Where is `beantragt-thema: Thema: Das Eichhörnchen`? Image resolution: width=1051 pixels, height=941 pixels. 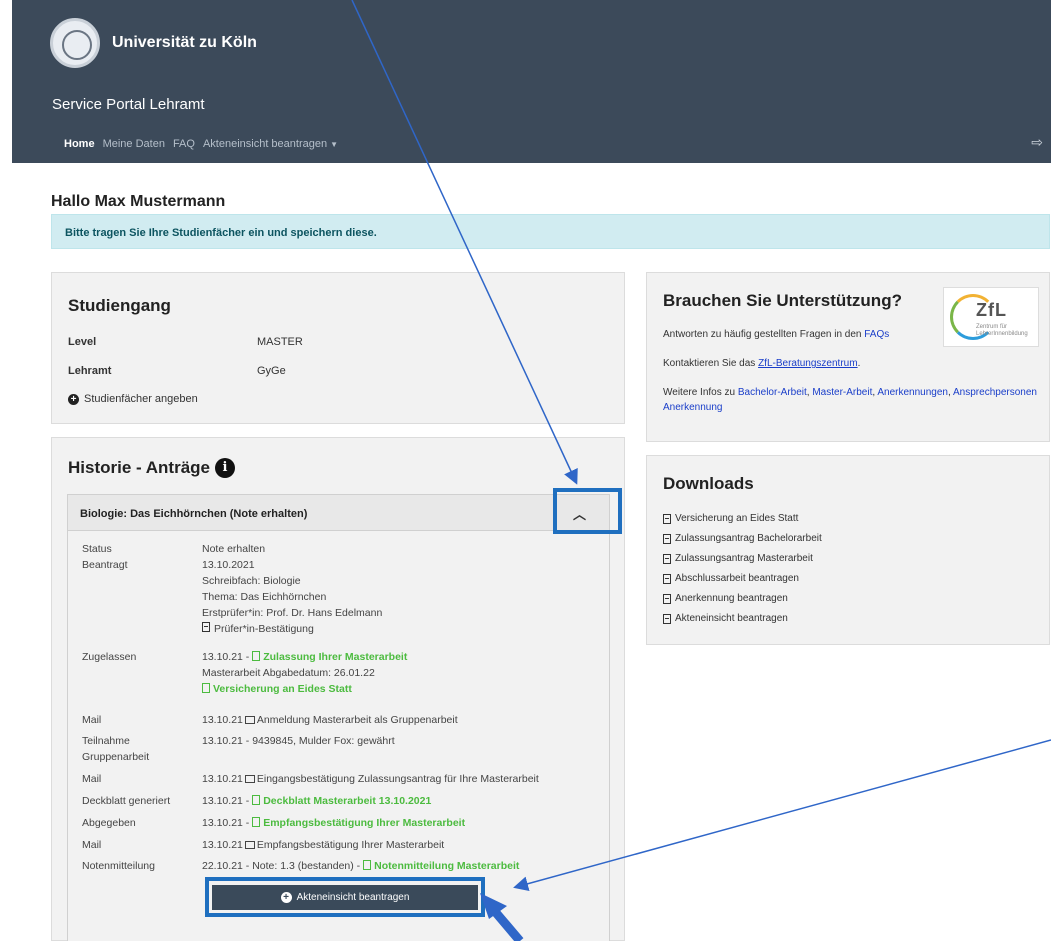 beantragt-thema: Thema: Das Eichhörnchen is located at coordinates (264, 597).